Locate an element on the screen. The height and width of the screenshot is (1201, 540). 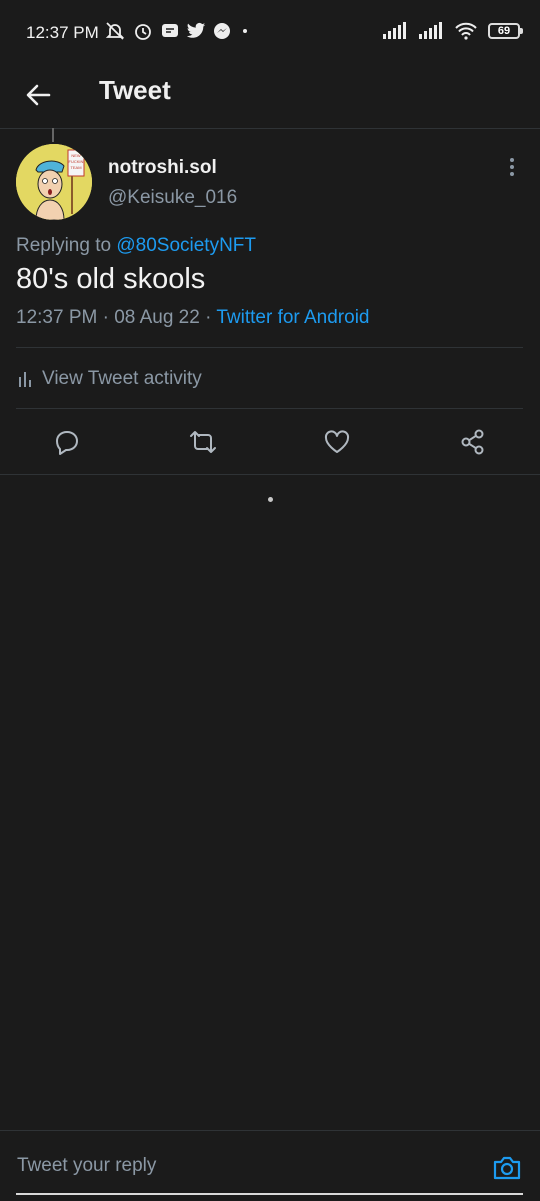
mention-link: @80SocietyNFT is located at coordinates (186, 245).